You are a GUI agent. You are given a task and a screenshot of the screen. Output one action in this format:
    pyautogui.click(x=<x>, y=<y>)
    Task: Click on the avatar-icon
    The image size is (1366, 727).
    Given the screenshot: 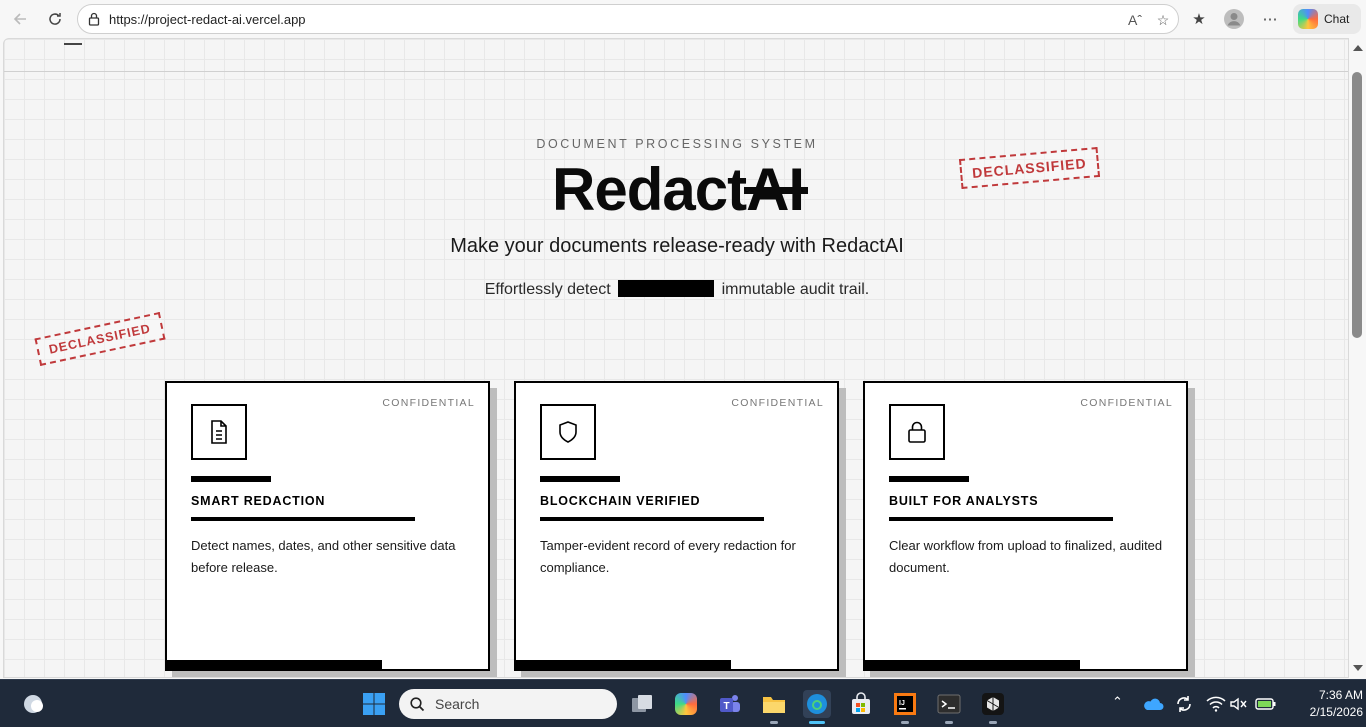 What is the action you would take?
    pyautogui.click(x=1234, y=19)
    